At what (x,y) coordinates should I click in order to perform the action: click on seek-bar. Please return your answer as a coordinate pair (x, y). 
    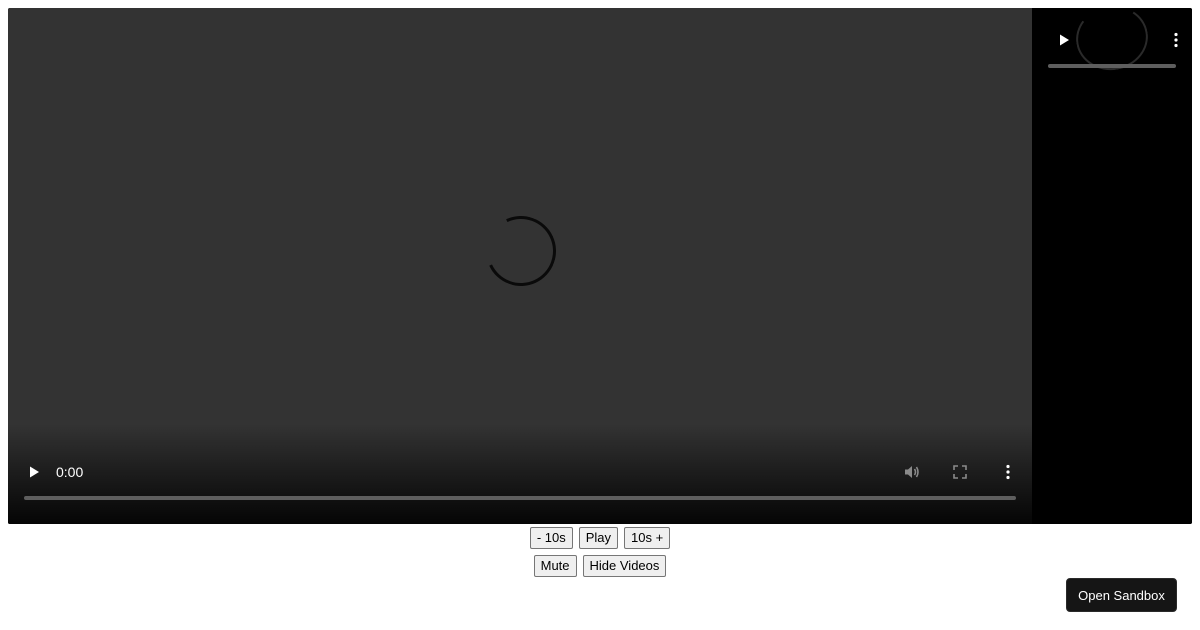
    Looking at the image, I should click on (520, 498).